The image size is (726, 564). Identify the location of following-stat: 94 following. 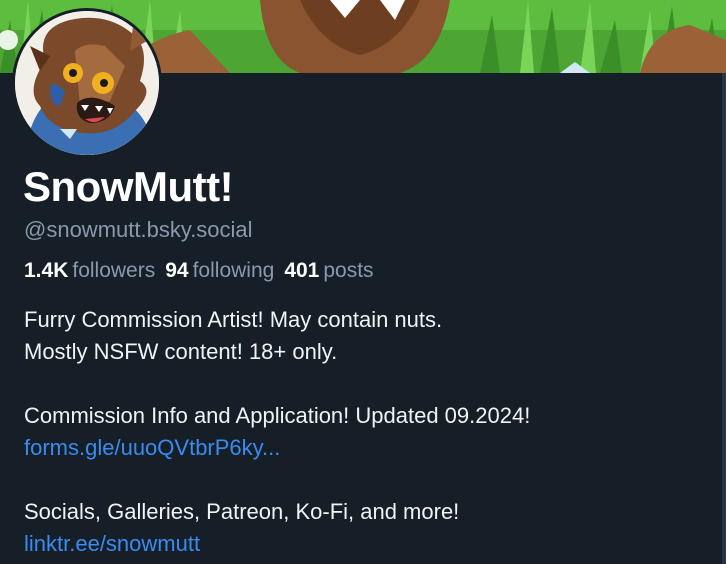
(219, 271).